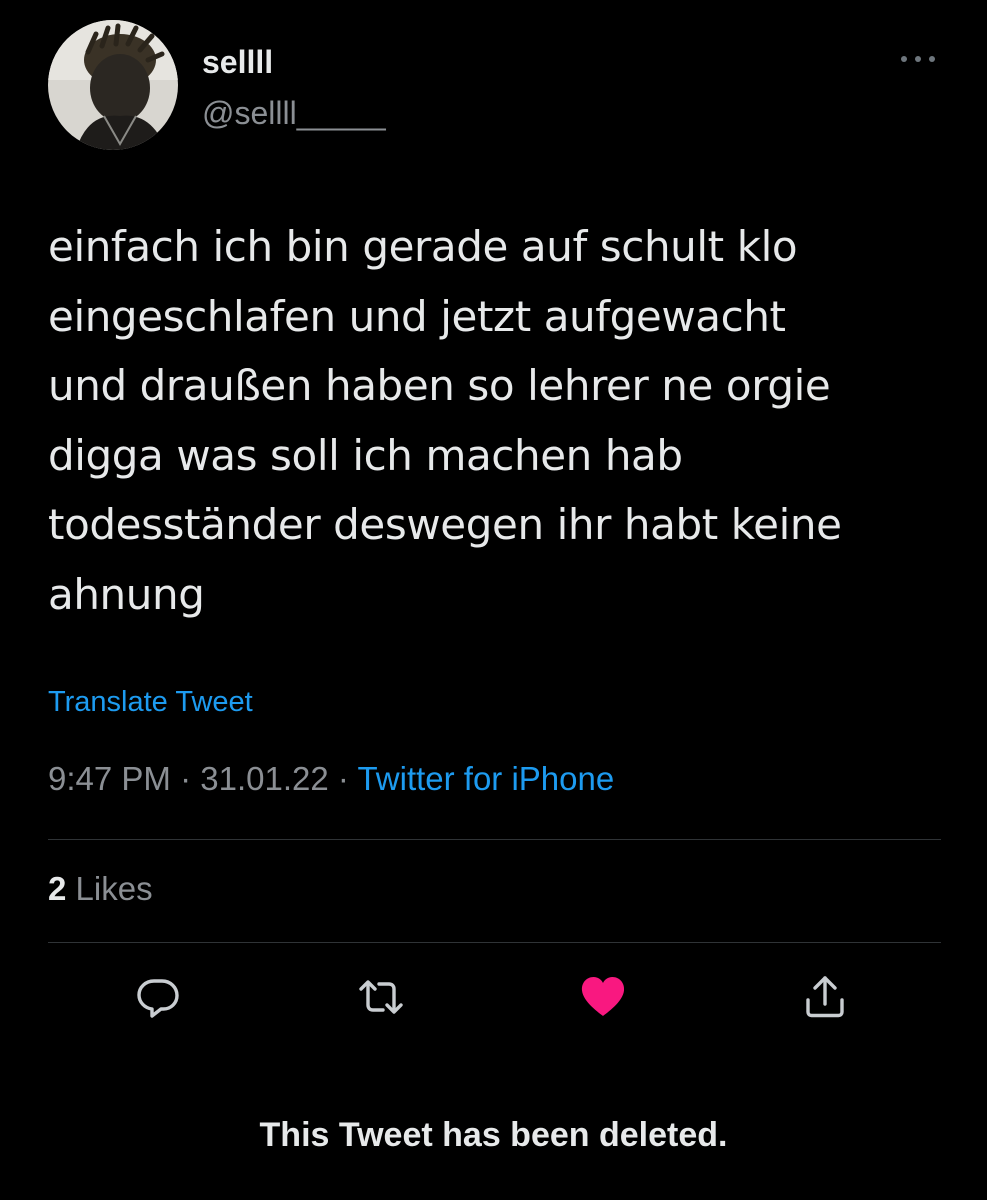 The image size is (987, 1200). What do you see at coordinates (150, 702) in the screenshot?
I see `translate-tweet-link: Translate Tweet` at bounding box center [150, 702].